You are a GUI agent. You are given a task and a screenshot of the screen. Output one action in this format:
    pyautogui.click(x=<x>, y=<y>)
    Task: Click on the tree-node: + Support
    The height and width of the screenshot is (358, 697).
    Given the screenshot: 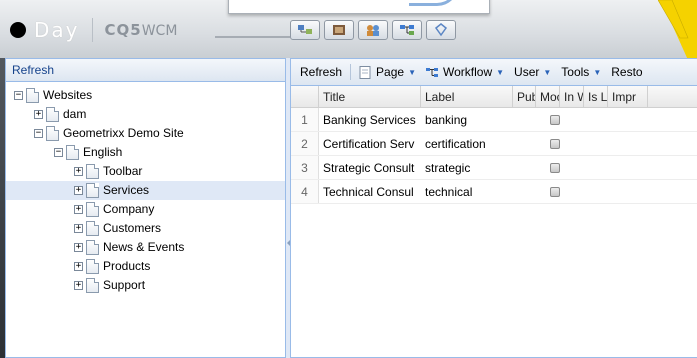 What is the action you would take?
    pyautogui.click(x=145, y=285)
    